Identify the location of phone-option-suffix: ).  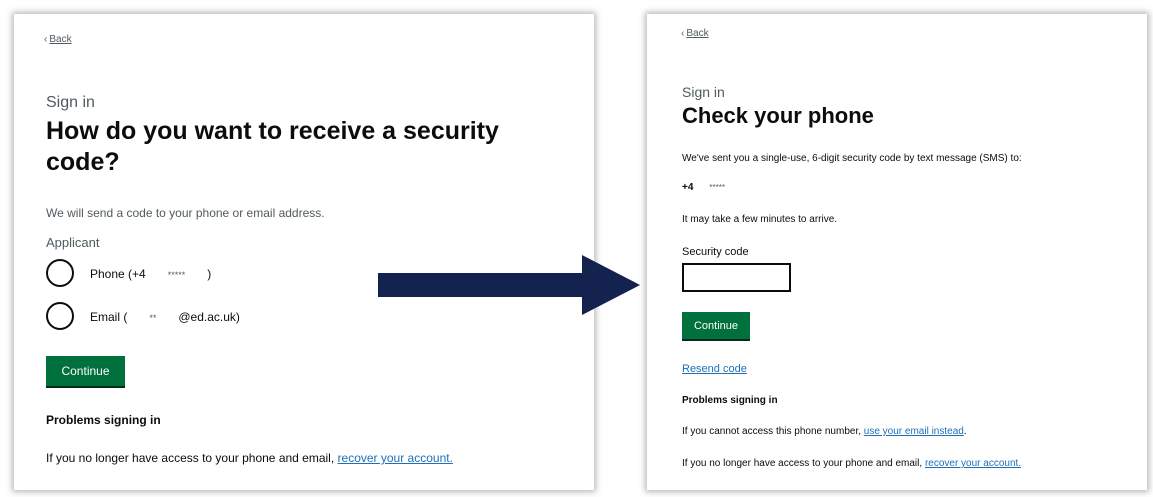
(209, 274).